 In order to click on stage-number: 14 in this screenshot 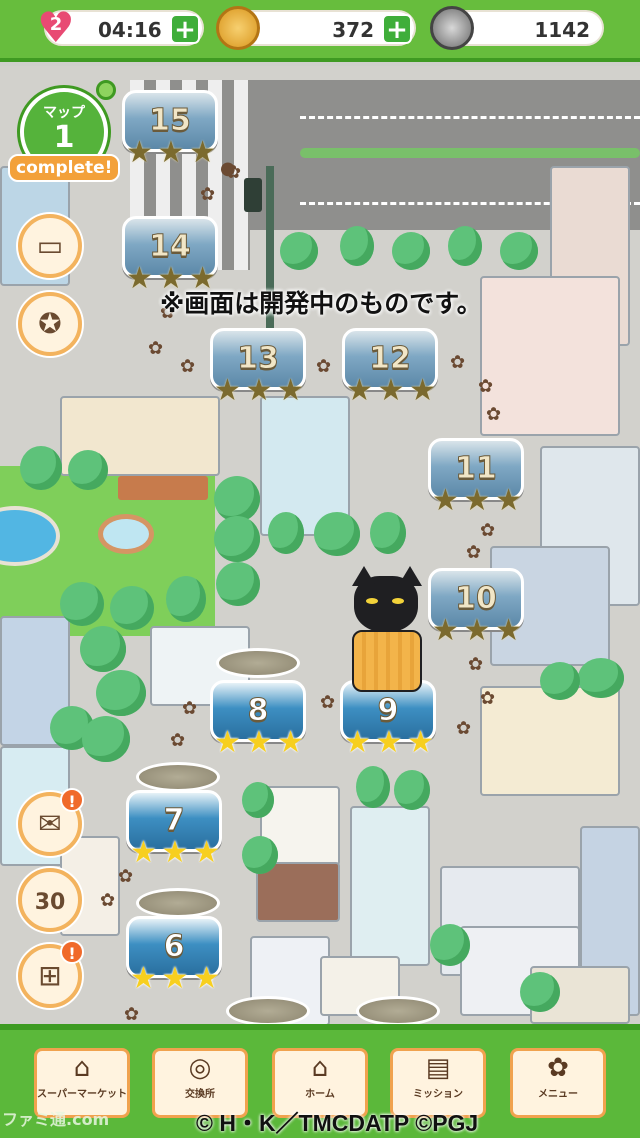, I will do `click(170, 247)`.